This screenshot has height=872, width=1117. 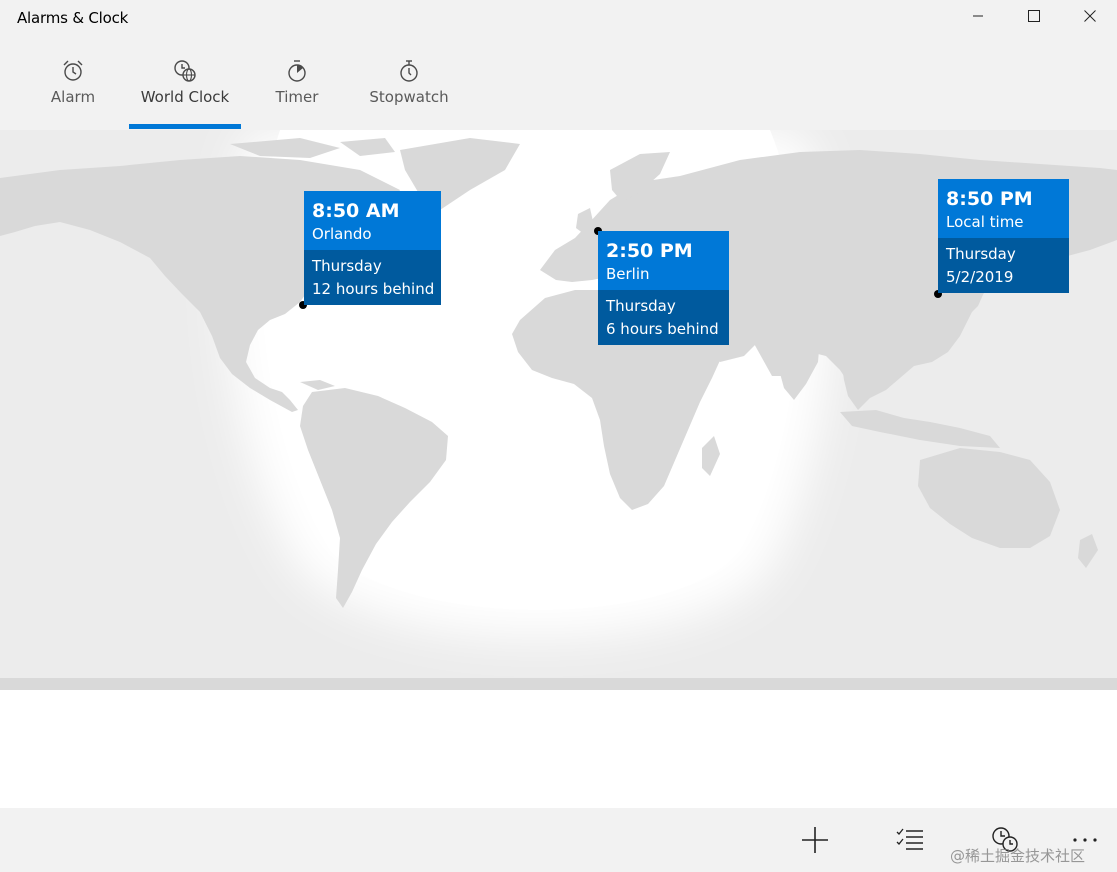 What do you see at coordinates (409, 97) in the screenshot?
I see `tab-stopwatch-label: Stopwatch` at bounding box center [409, 97].